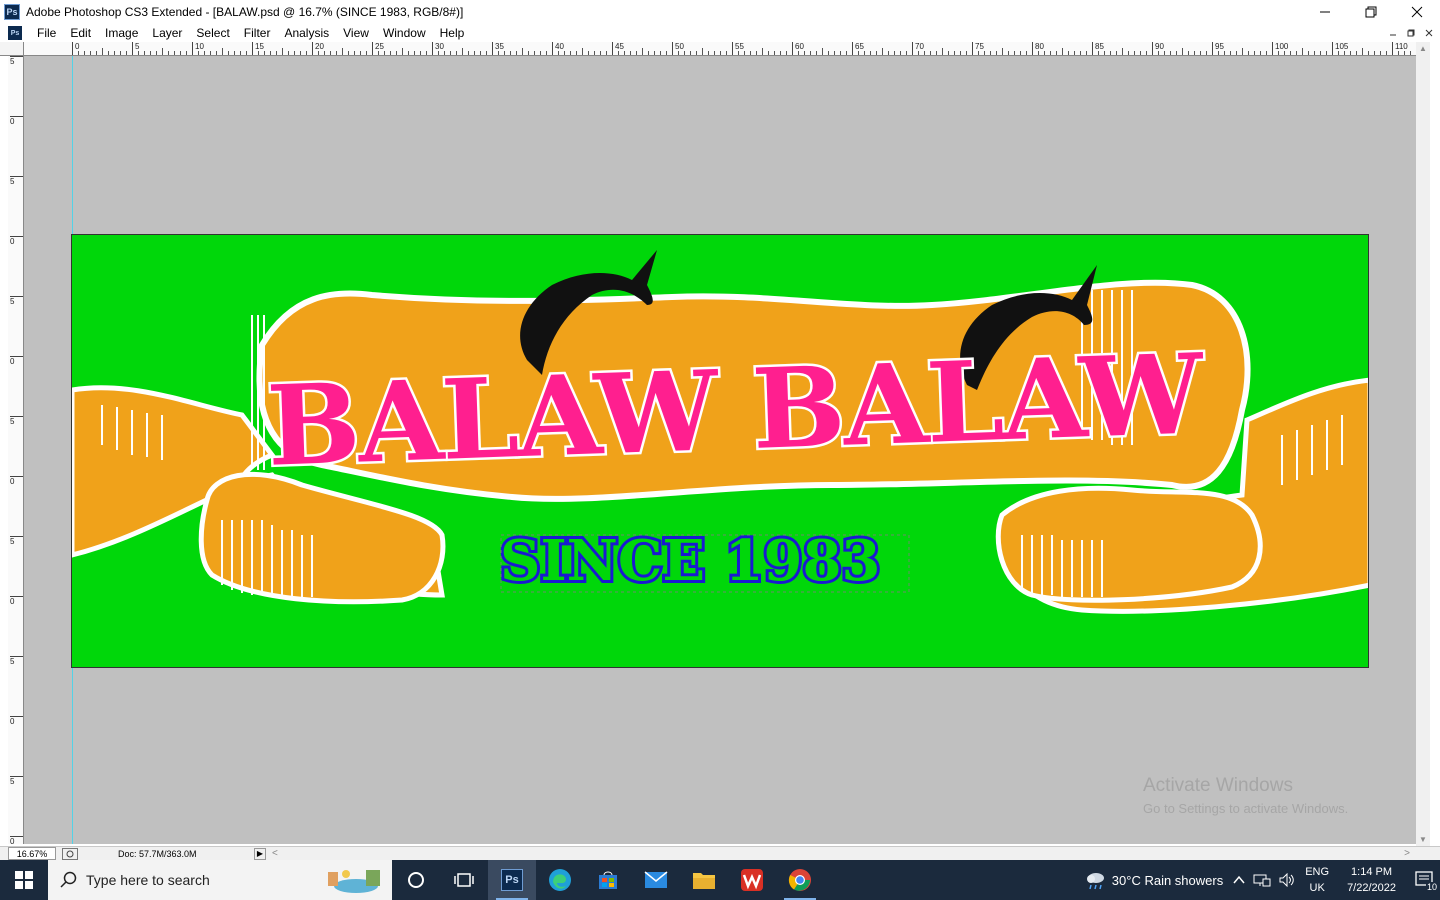 The width and height of the screenshot is (1440, 900). I want to click on notification-center-button: 10, so click(1425, 880).